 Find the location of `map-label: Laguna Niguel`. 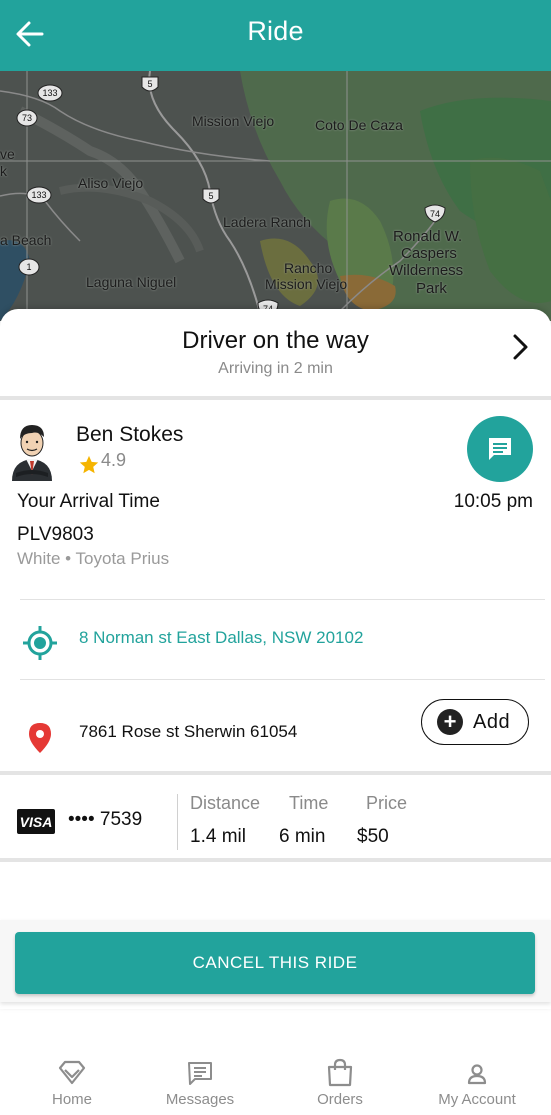

map-label: Laguna Niguel is located at coordinates (131, 282).